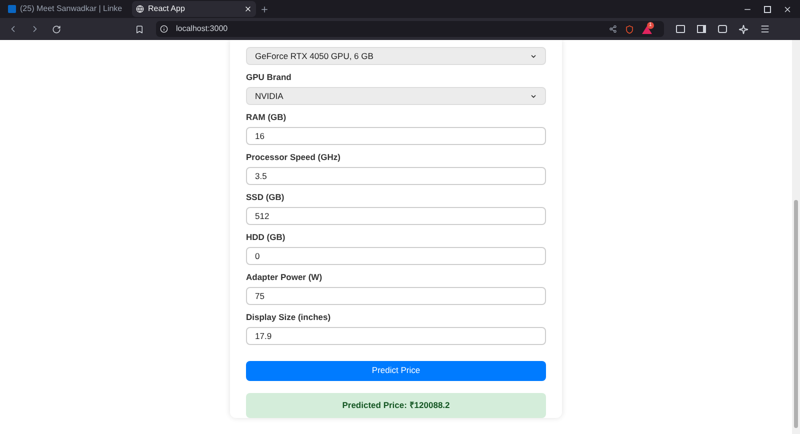 The image size is (800, 434). Describe the element at coordinates (629, 29) in the screenshot. I see `shield-icon` at that location.